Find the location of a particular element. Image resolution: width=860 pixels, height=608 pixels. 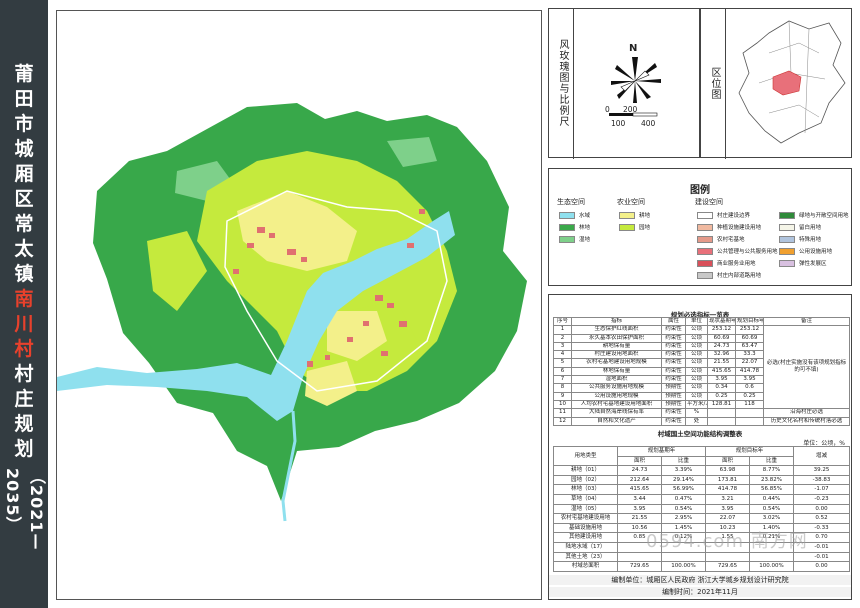

table2-cell: 173.81 is located at coordinates (728, 480).